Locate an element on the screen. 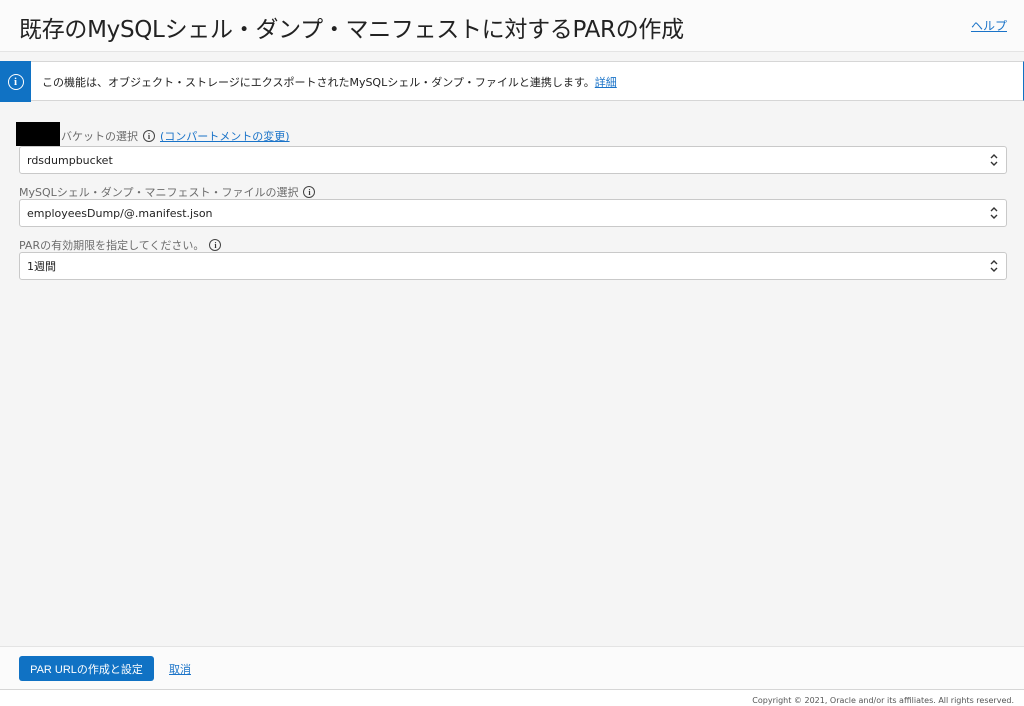 This screenshot has width=1024, height=706. manifest-label-text: MySQLシェル・ダンプ・マニフェスト・ファイルの選択 is located at coordinates (159, 192).